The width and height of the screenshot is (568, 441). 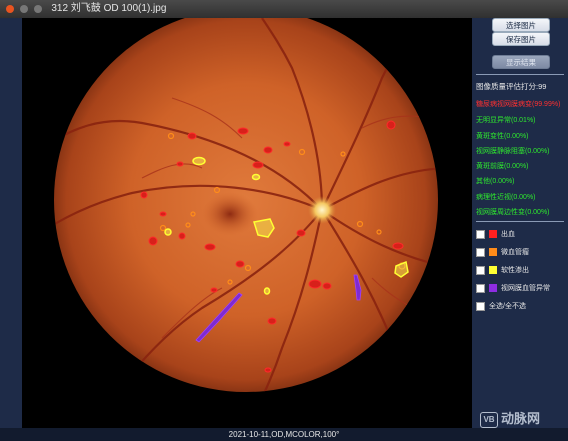 I want to click on disease-result: 无明显异常(0.01%), so click(x=506, y=120).